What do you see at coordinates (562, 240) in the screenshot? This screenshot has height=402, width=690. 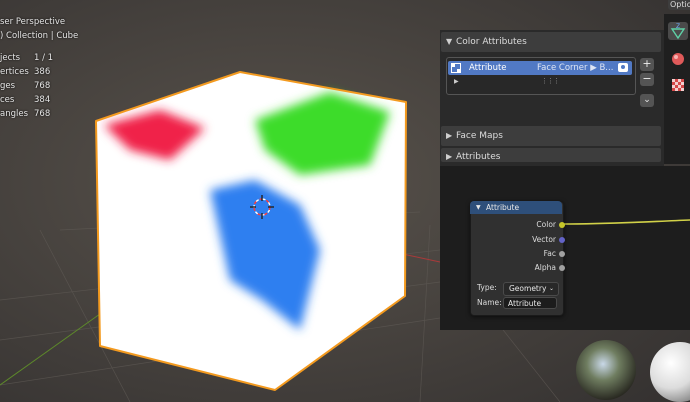 I see `vector-output-socket` at bounding box center [562, 240].